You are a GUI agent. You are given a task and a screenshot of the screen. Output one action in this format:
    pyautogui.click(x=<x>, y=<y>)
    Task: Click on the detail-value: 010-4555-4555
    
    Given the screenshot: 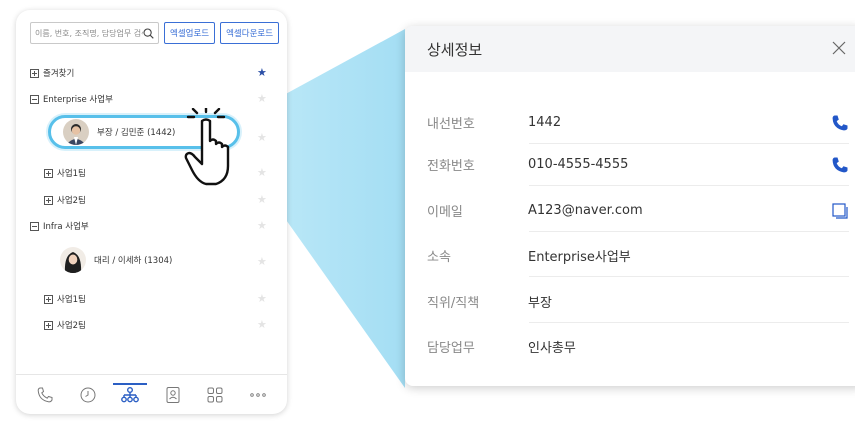 What is the action you would take?
    pyautogui.click(x=578, y=164)
    